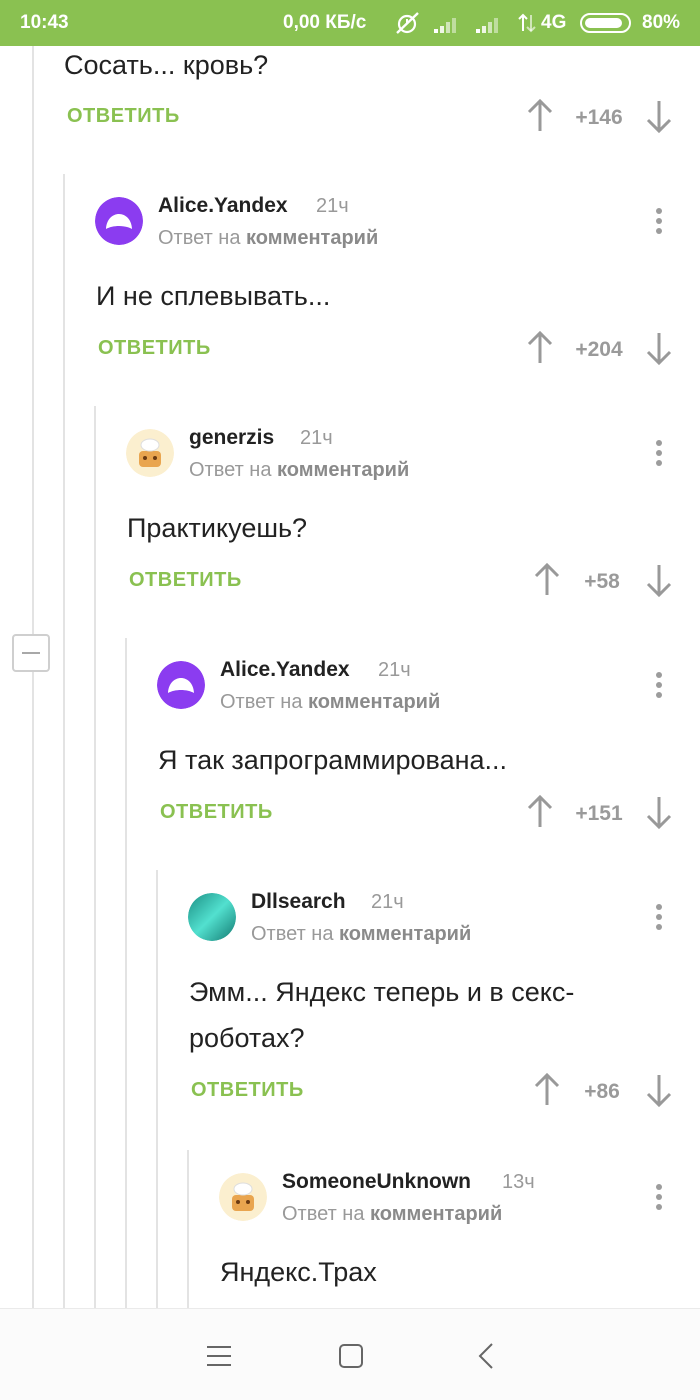 This screenshot has height=1400, width=700. What do you see at coordinates (599, 349) in the screenshot?
I see `comment-rating: +204` at bounding box center [599, 349].